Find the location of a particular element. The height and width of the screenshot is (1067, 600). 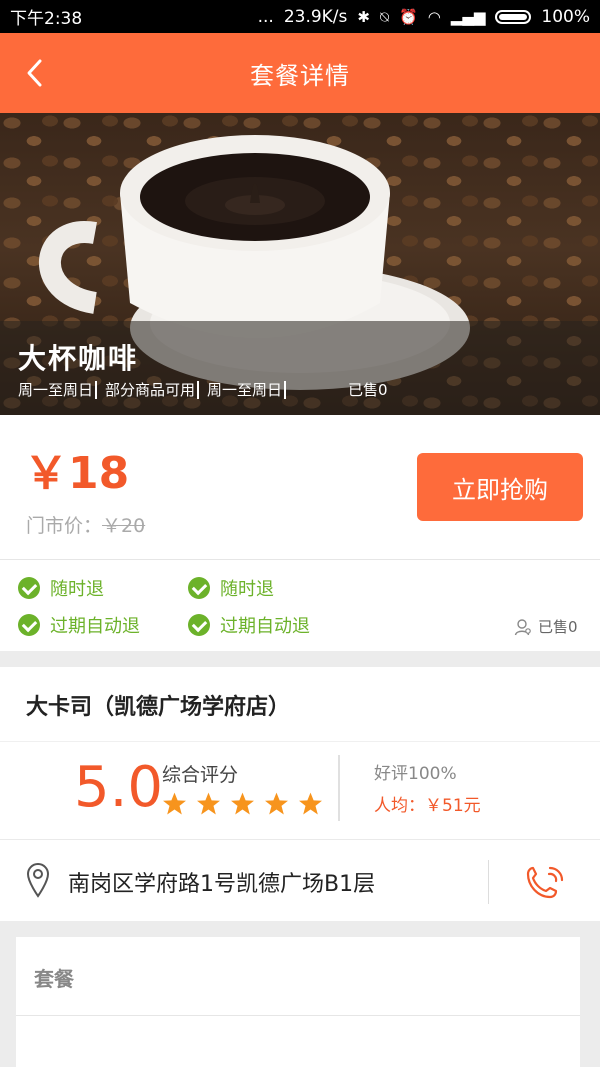

user-icon is located at coordinates (522, 626).